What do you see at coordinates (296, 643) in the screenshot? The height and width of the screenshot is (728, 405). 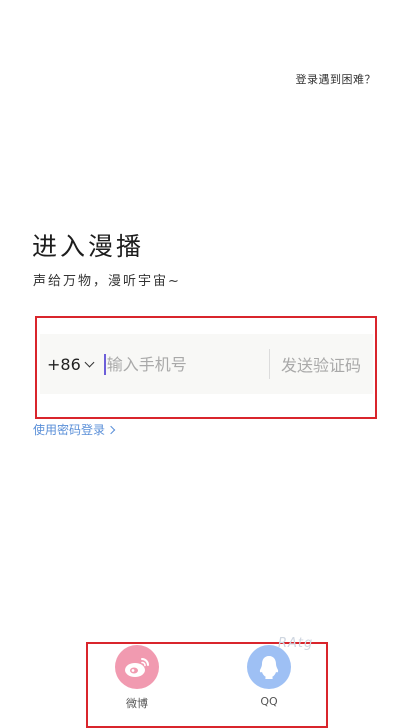 I see `watermark: RAtg` at bounding box center [296, 643].